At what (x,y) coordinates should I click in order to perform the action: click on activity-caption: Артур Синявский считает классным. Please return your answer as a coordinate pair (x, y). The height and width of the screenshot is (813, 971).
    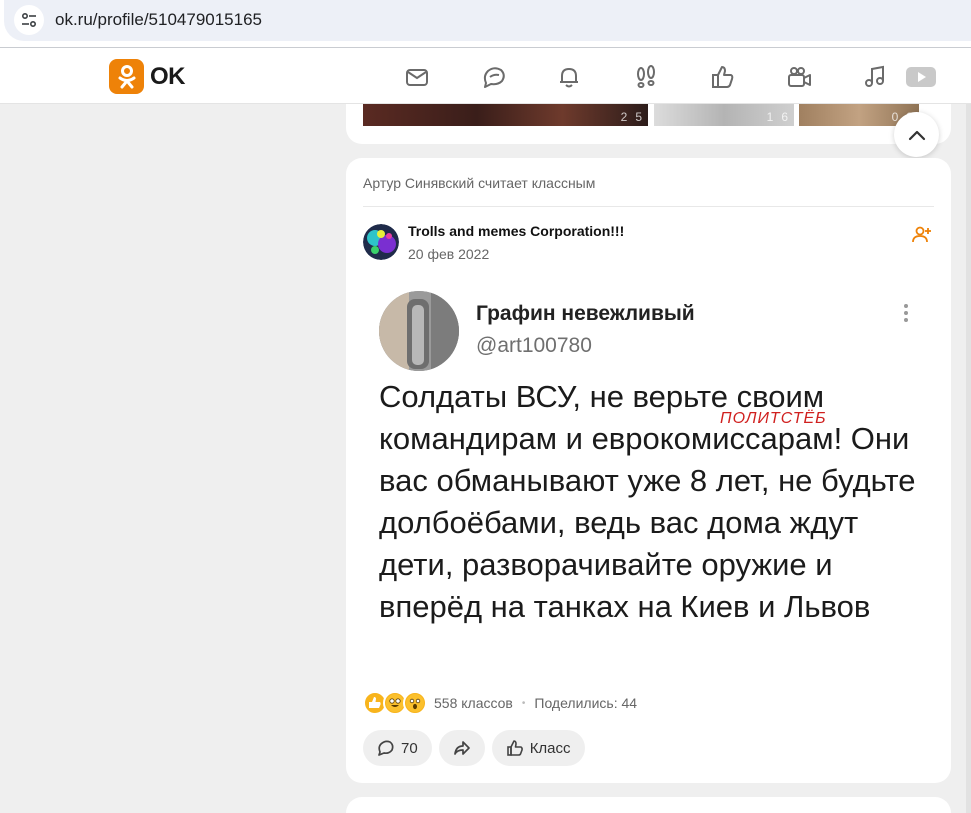
    Looking at the image, I should click on (479, 183).